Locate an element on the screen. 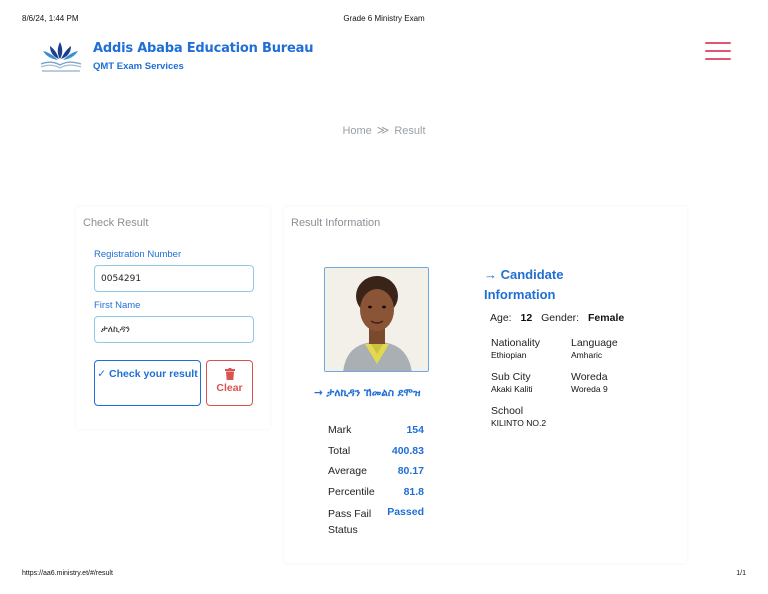 This screenshot has height=594, width=768. print-header: 8/6/24, 1:44 PM Grade 6 Ministry Exam is located at coordinates (384, 19).